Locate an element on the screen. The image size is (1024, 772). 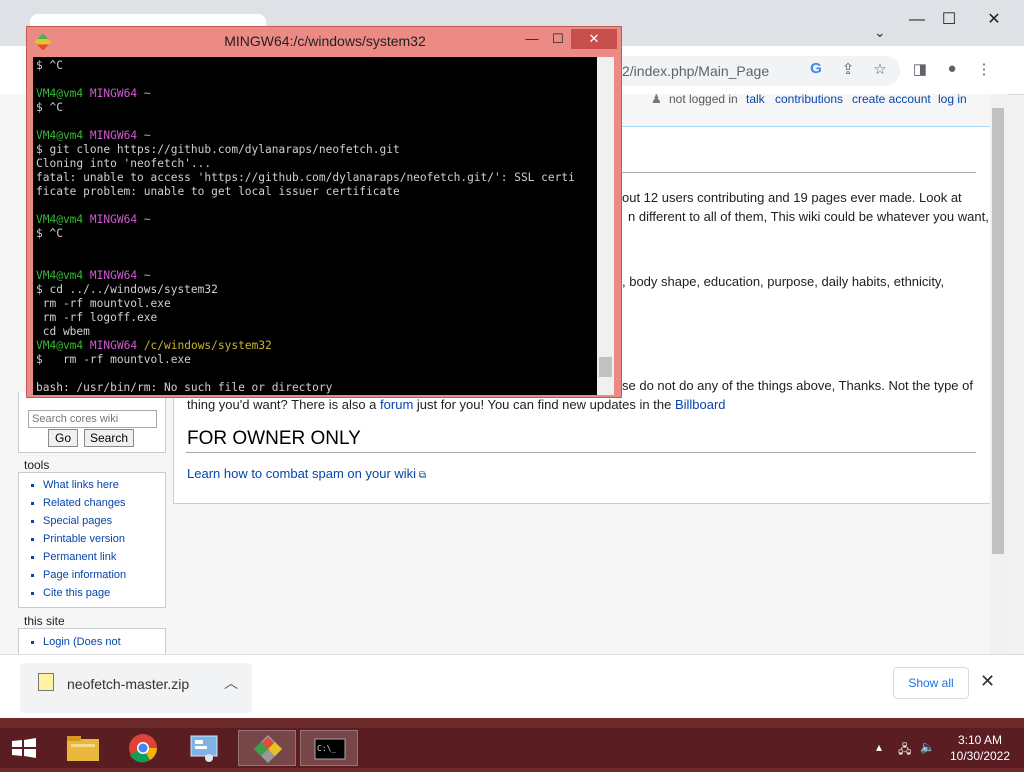
external-link-icon: ⧉ is located at coordinates (421, 475).